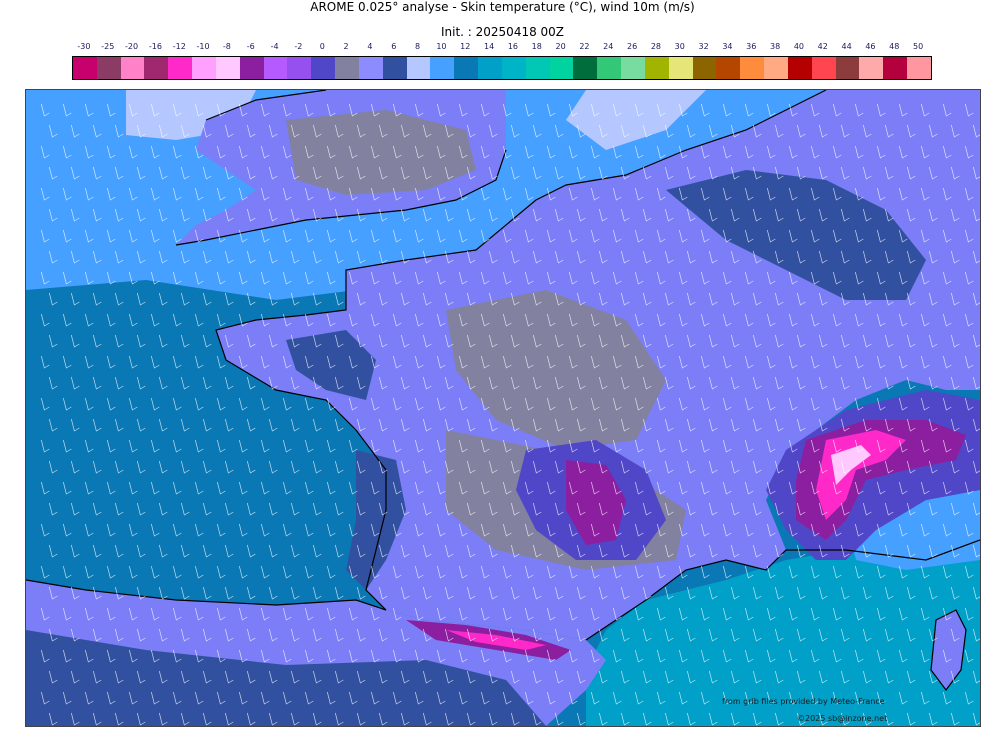 The width and height of the screenshot is (1005, 738). What do you see at coordinates (608, 46) in the screenshot?
I see `colorbar-tick-label: 24` at bounding box center [608, 46].